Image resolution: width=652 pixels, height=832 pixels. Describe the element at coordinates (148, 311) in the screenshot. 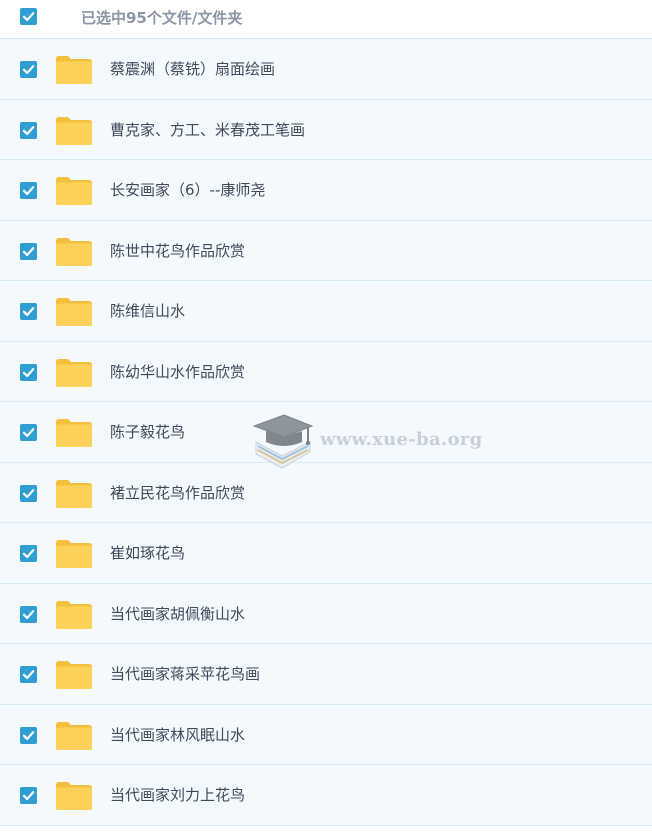

I see `folder-name: 陈维信山水` at that location.